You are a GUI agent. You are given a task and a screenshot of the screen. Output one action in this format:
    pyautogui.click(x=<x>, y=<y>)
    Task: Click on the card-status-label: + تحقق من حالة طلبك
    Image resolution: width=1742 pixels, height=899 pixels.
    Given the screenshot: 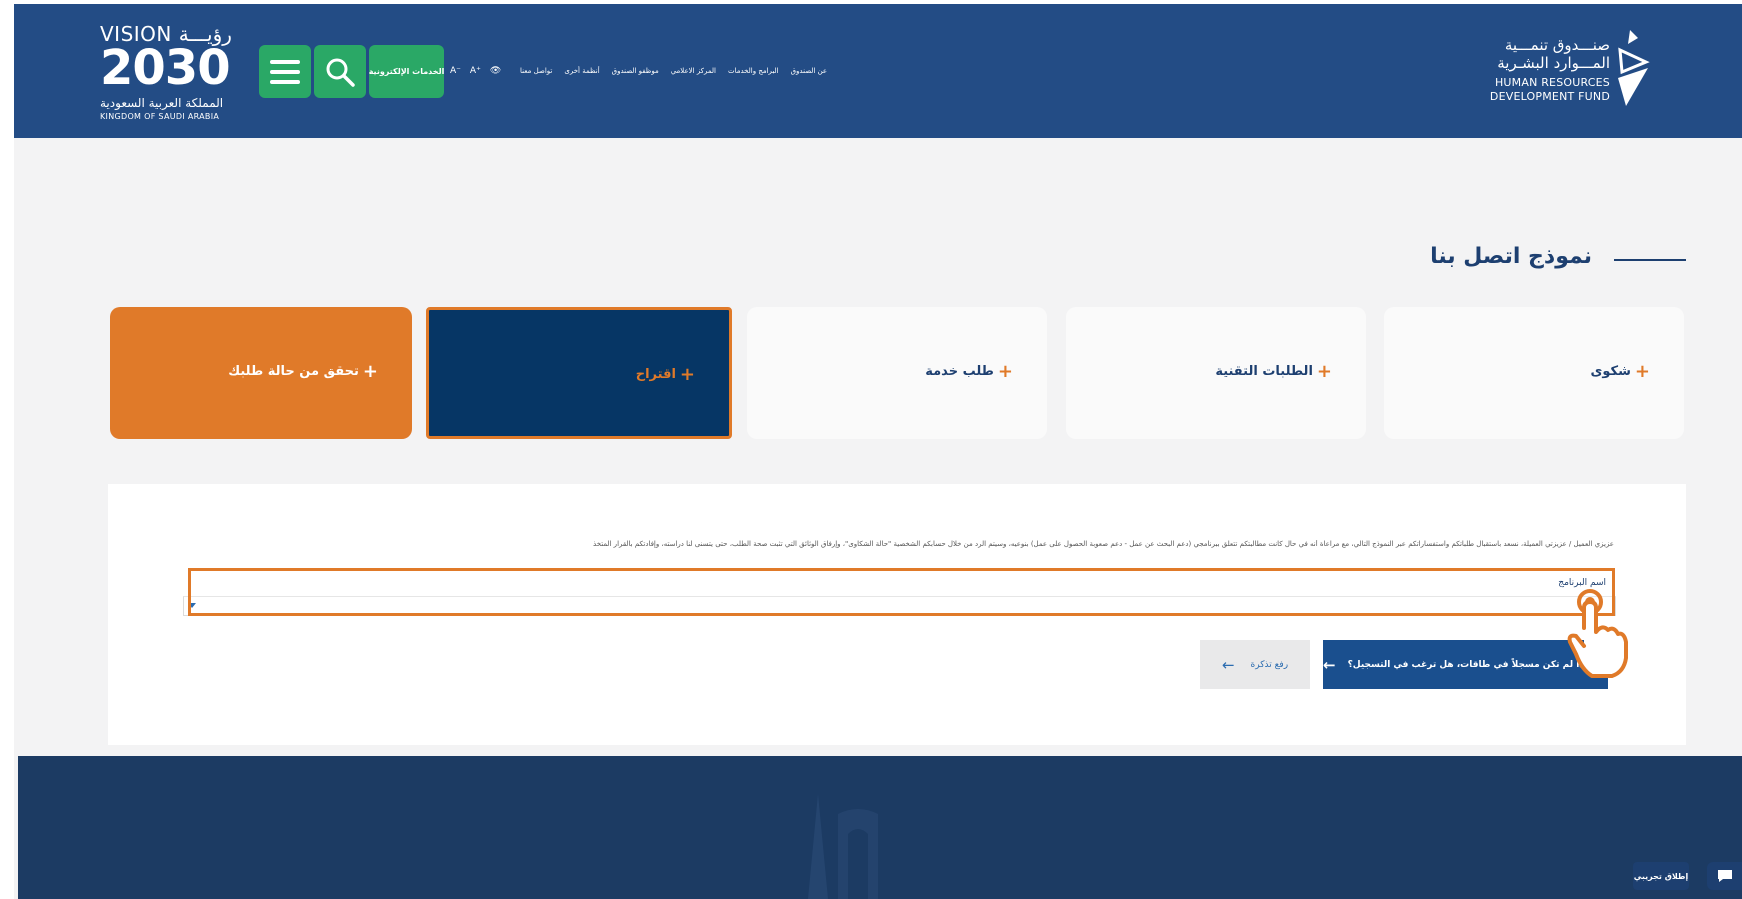 What is the action you would take?
    pyautogui.click(x=303, y=371)
    